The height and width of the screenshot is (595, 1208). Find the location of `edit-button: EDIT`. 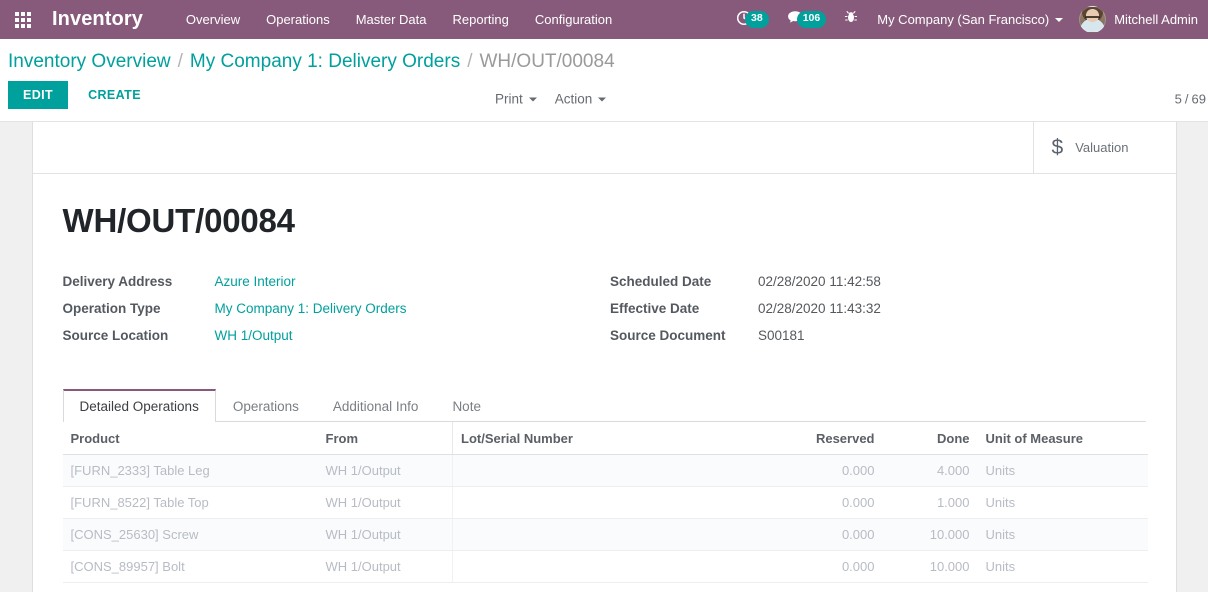

edit-button: EDIT is located at coordinates (38, 95).